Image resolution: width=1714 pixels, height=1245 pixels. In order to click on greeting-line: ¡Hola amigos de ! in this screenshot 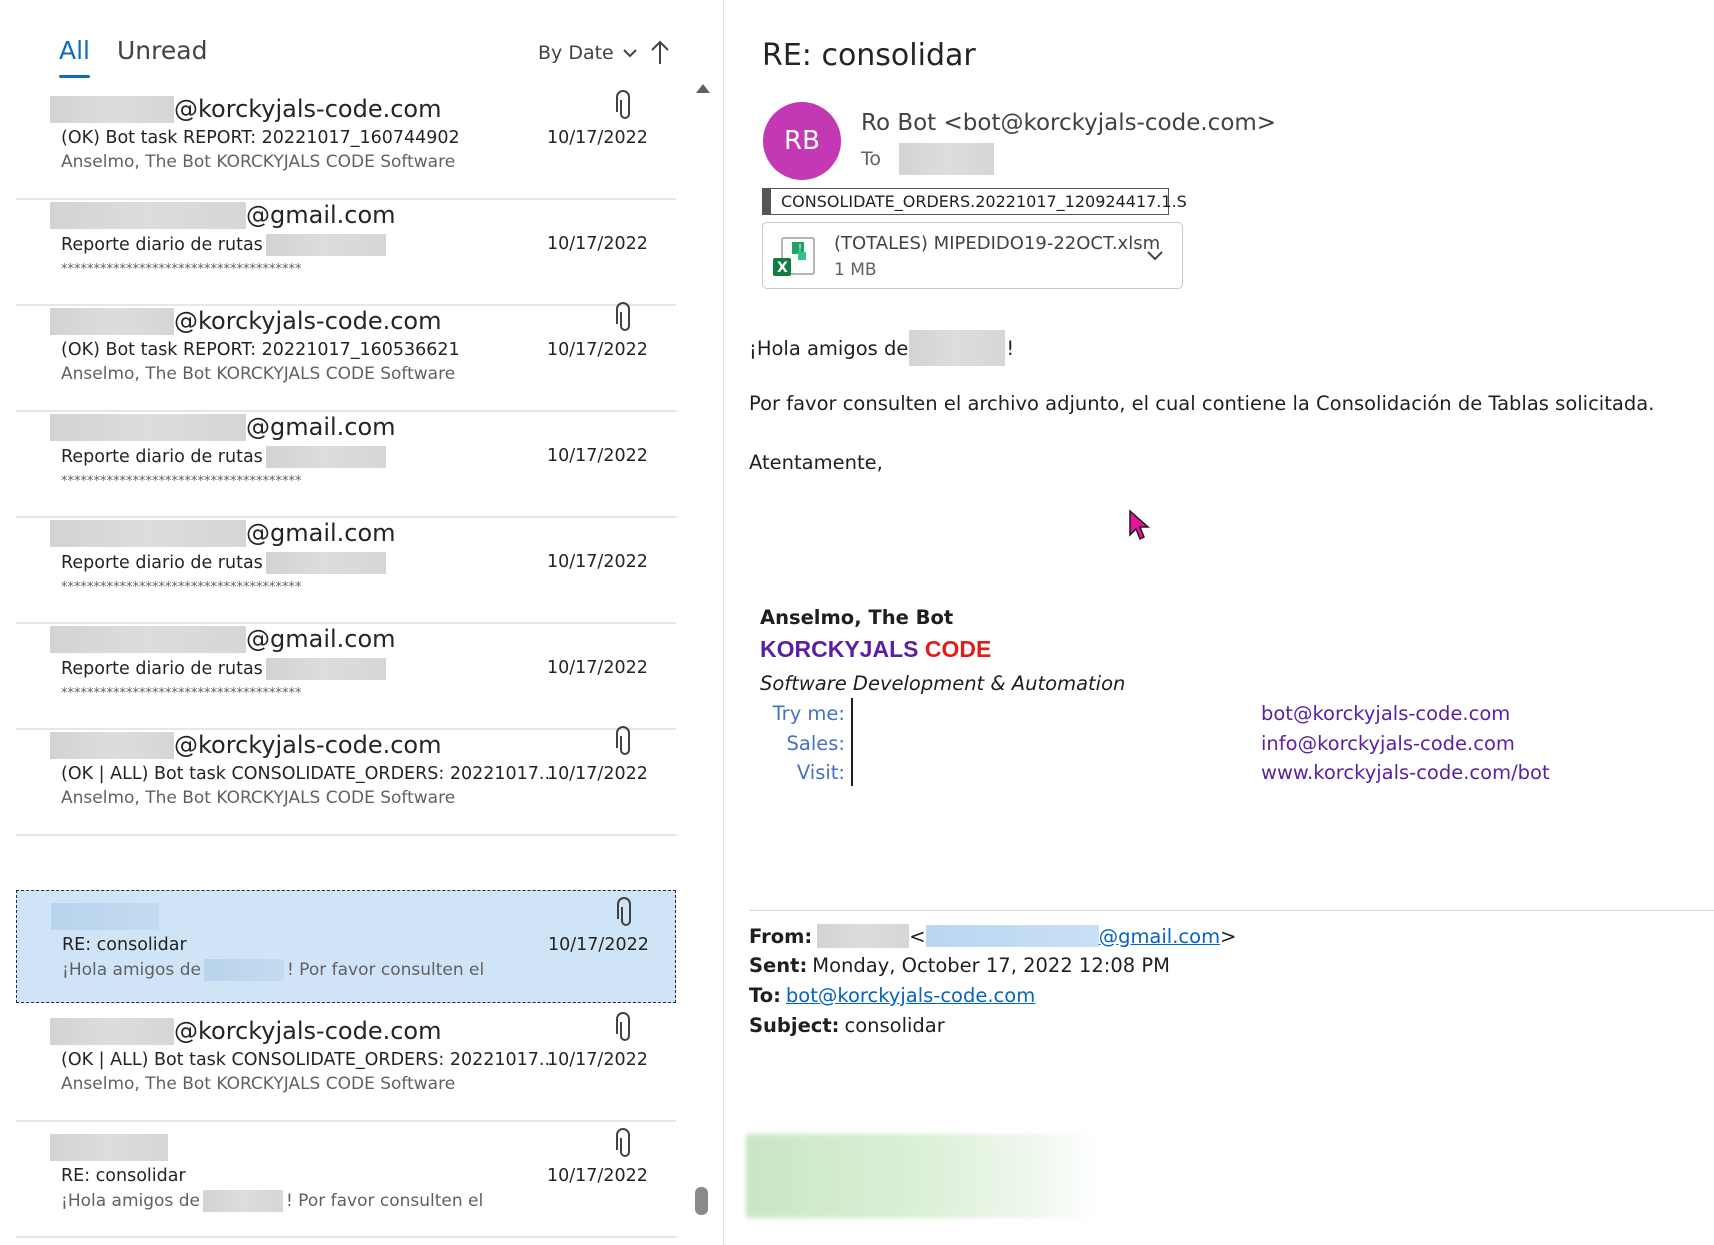, I will do `click(881, 348)`.